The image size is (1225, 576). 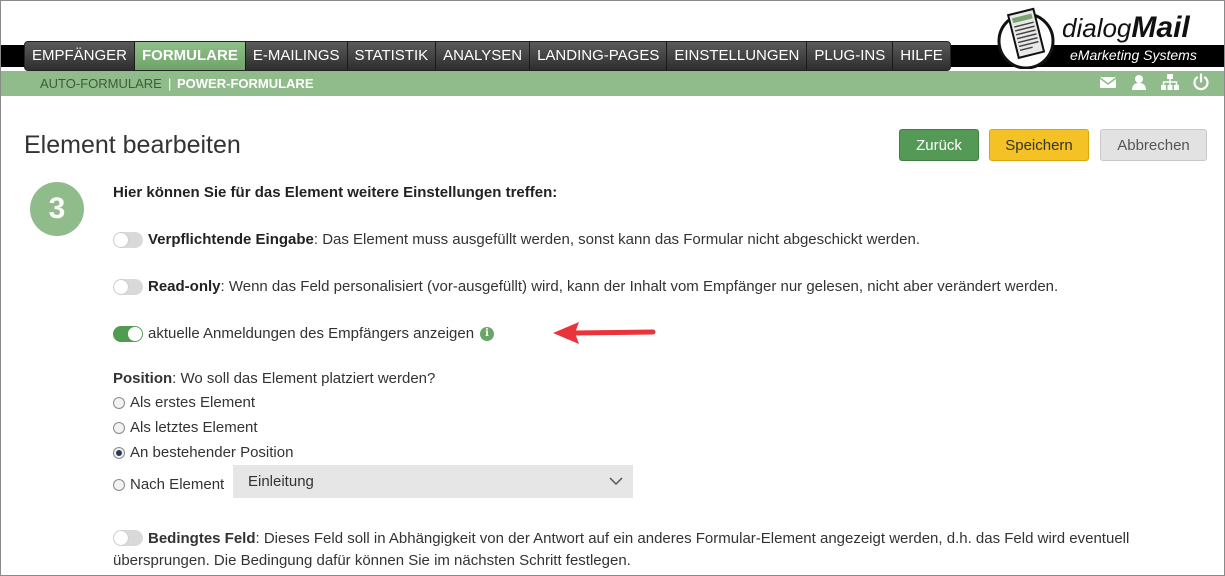 What do you see at coordinates (392, 56) in the screenshot?
I see `nav-item-statistik: STATISTIK` at bounding box center [392, 56].